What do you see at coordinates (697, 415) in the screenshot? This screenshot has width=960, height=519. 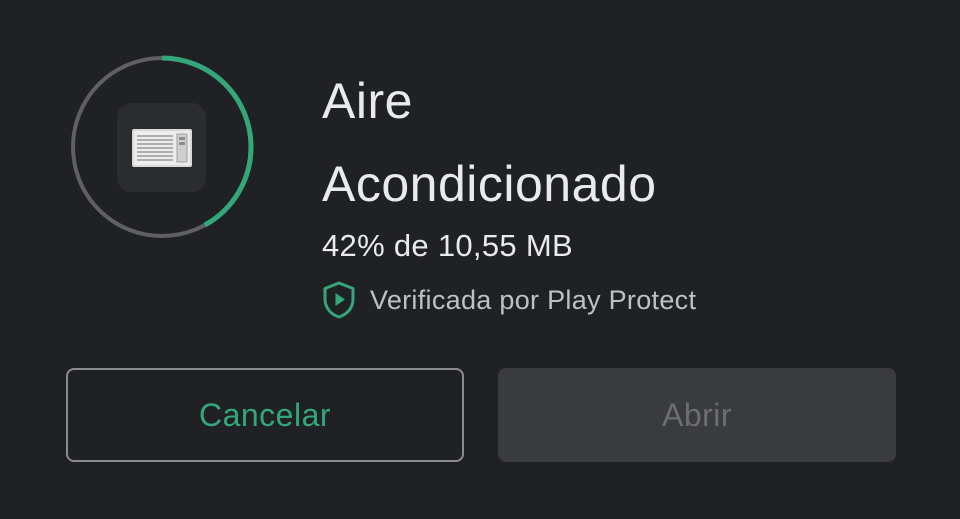 I see `open-button: Abrir` at bounding box center [697, 415].